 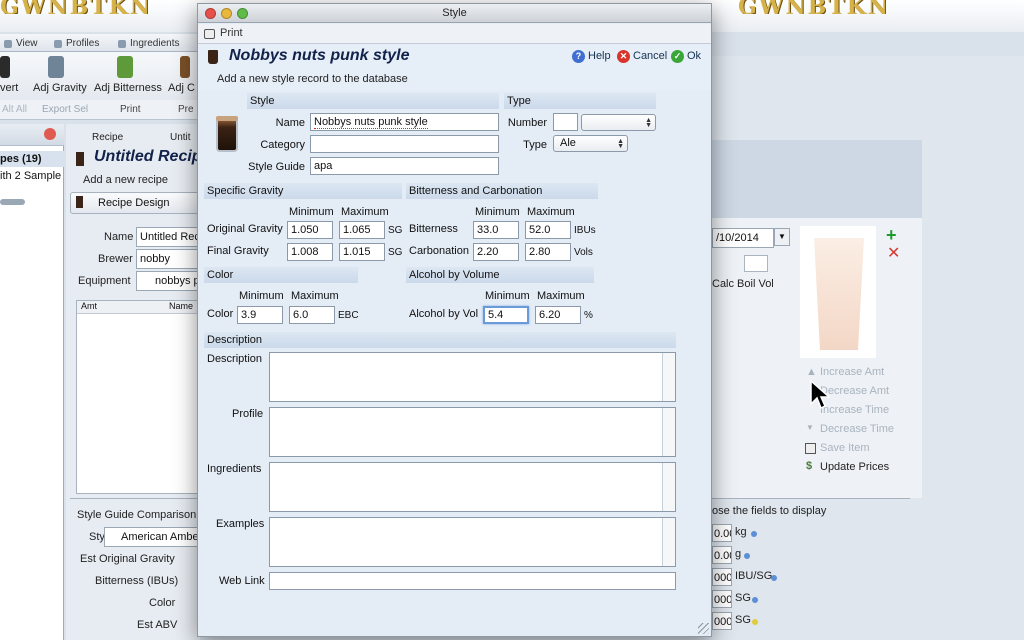 What do you see at coordinates (496, 230) in the screenshot?
I see `ibu-min-input: 33.0` at bounding box center [496, 230].